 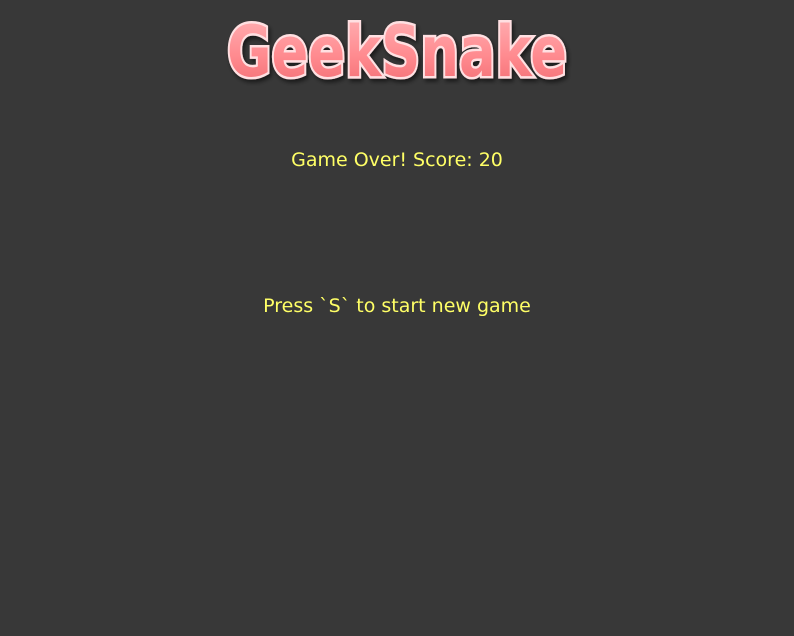 I want to click on logo-text: GeekSnake, so click(x=397, y=52).